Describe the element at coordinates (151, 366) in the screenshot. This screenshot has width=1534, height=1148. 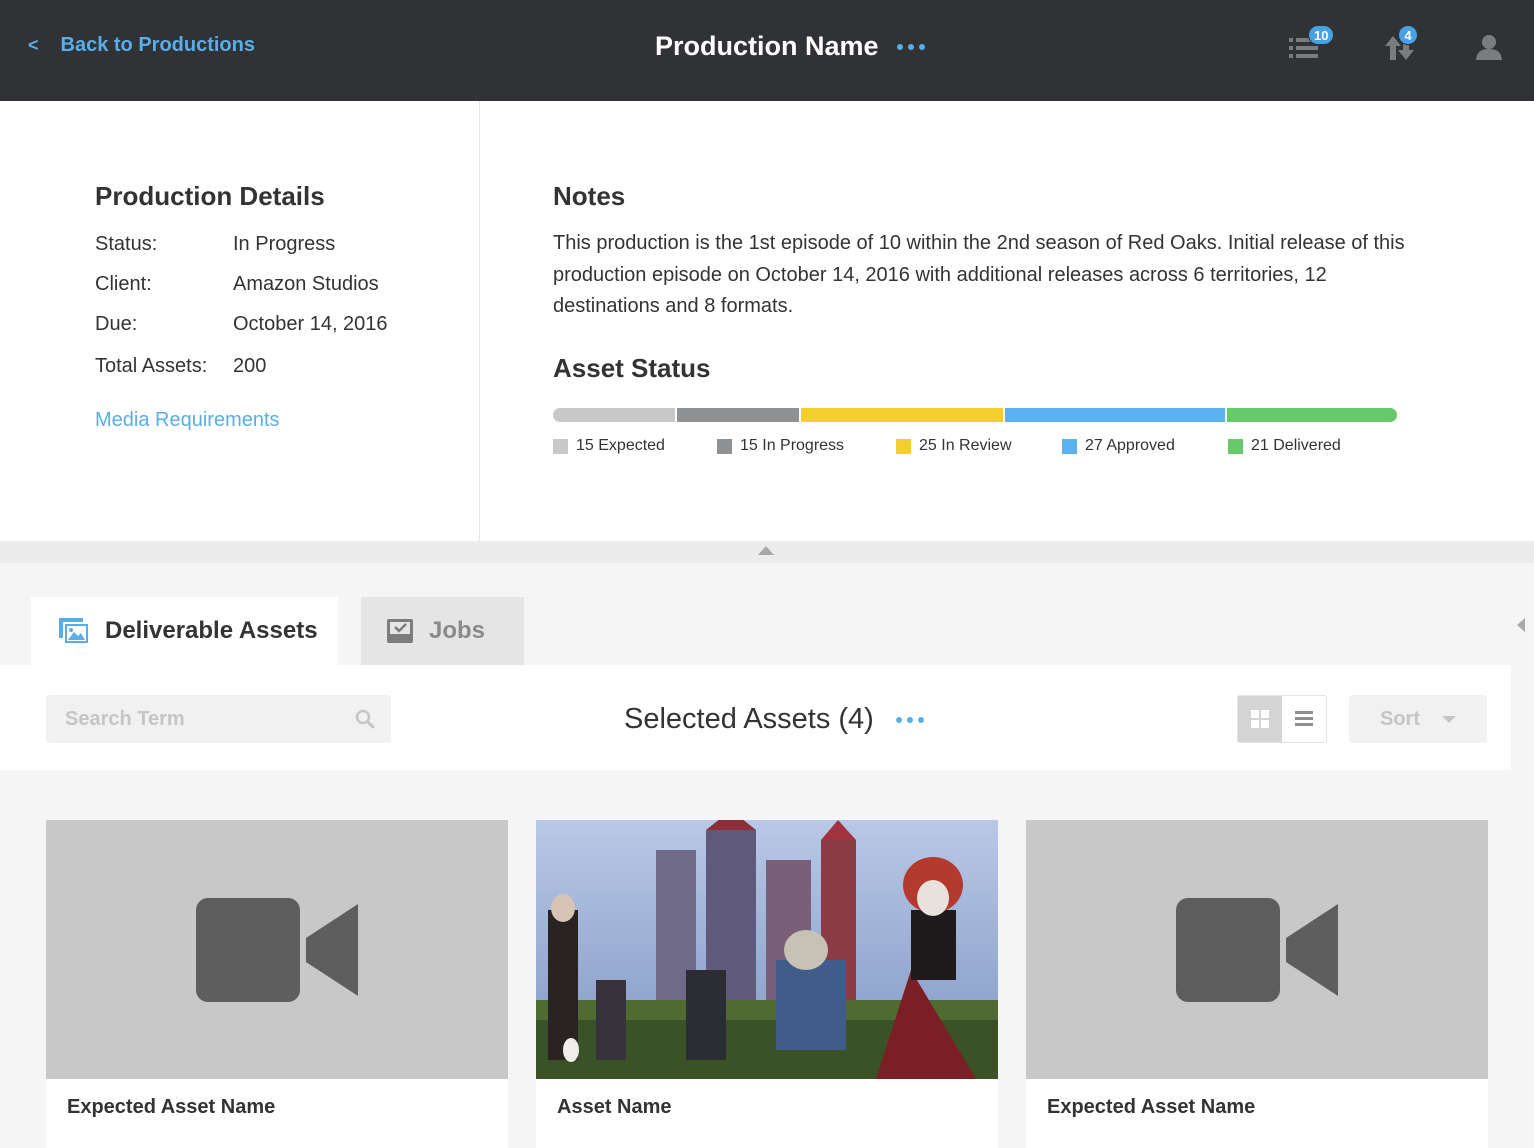
I see `detail-label: Total Assets:` at that location.